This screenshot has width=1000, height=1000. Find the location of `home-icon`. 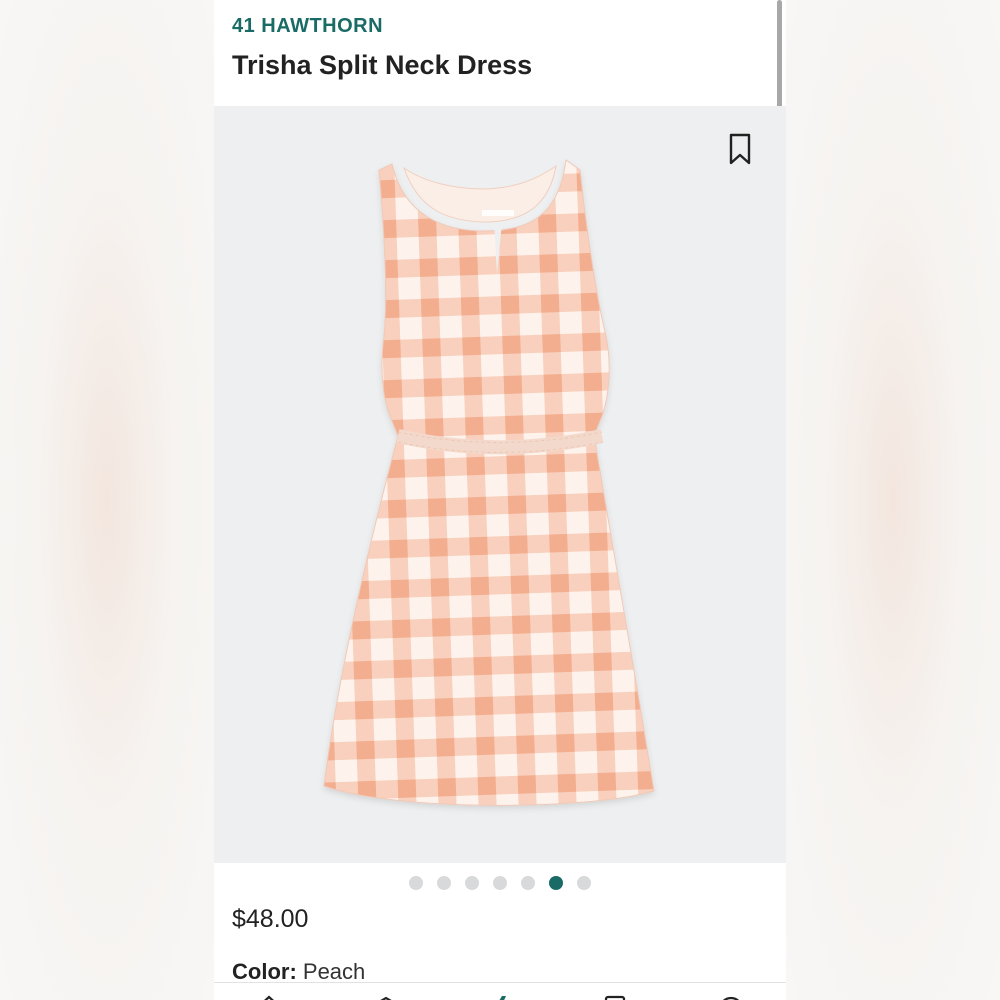

home-icon is located at coordinates (269, 995).